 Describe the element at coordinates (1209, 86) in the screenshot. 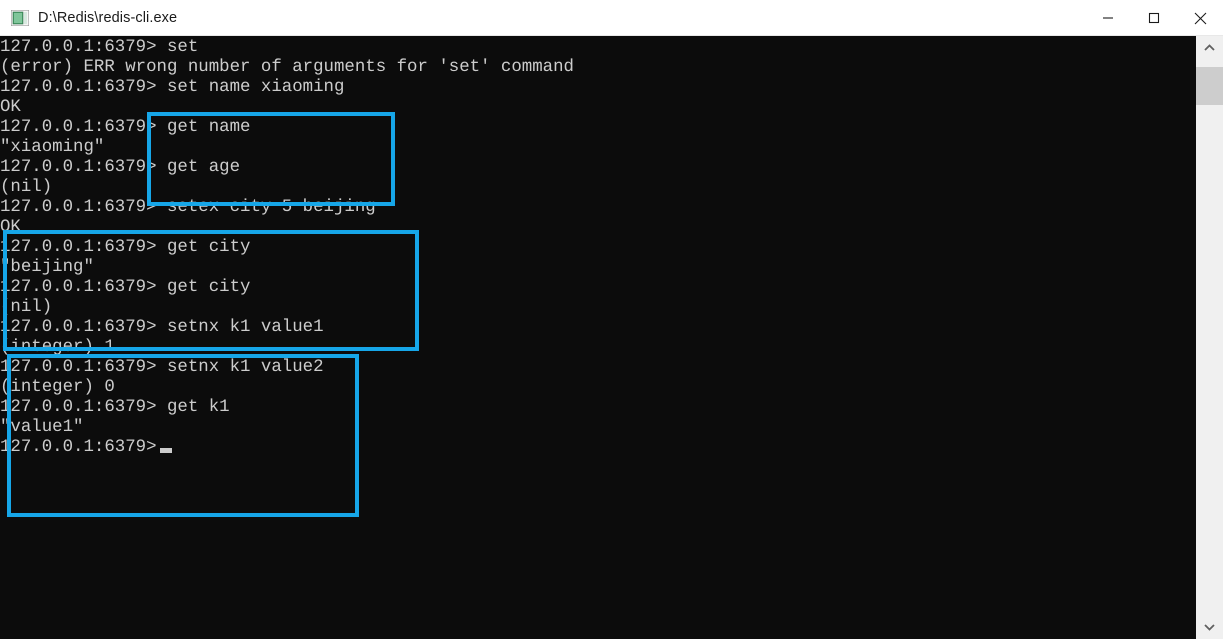

I see `scrollbar-thumb` at that location.